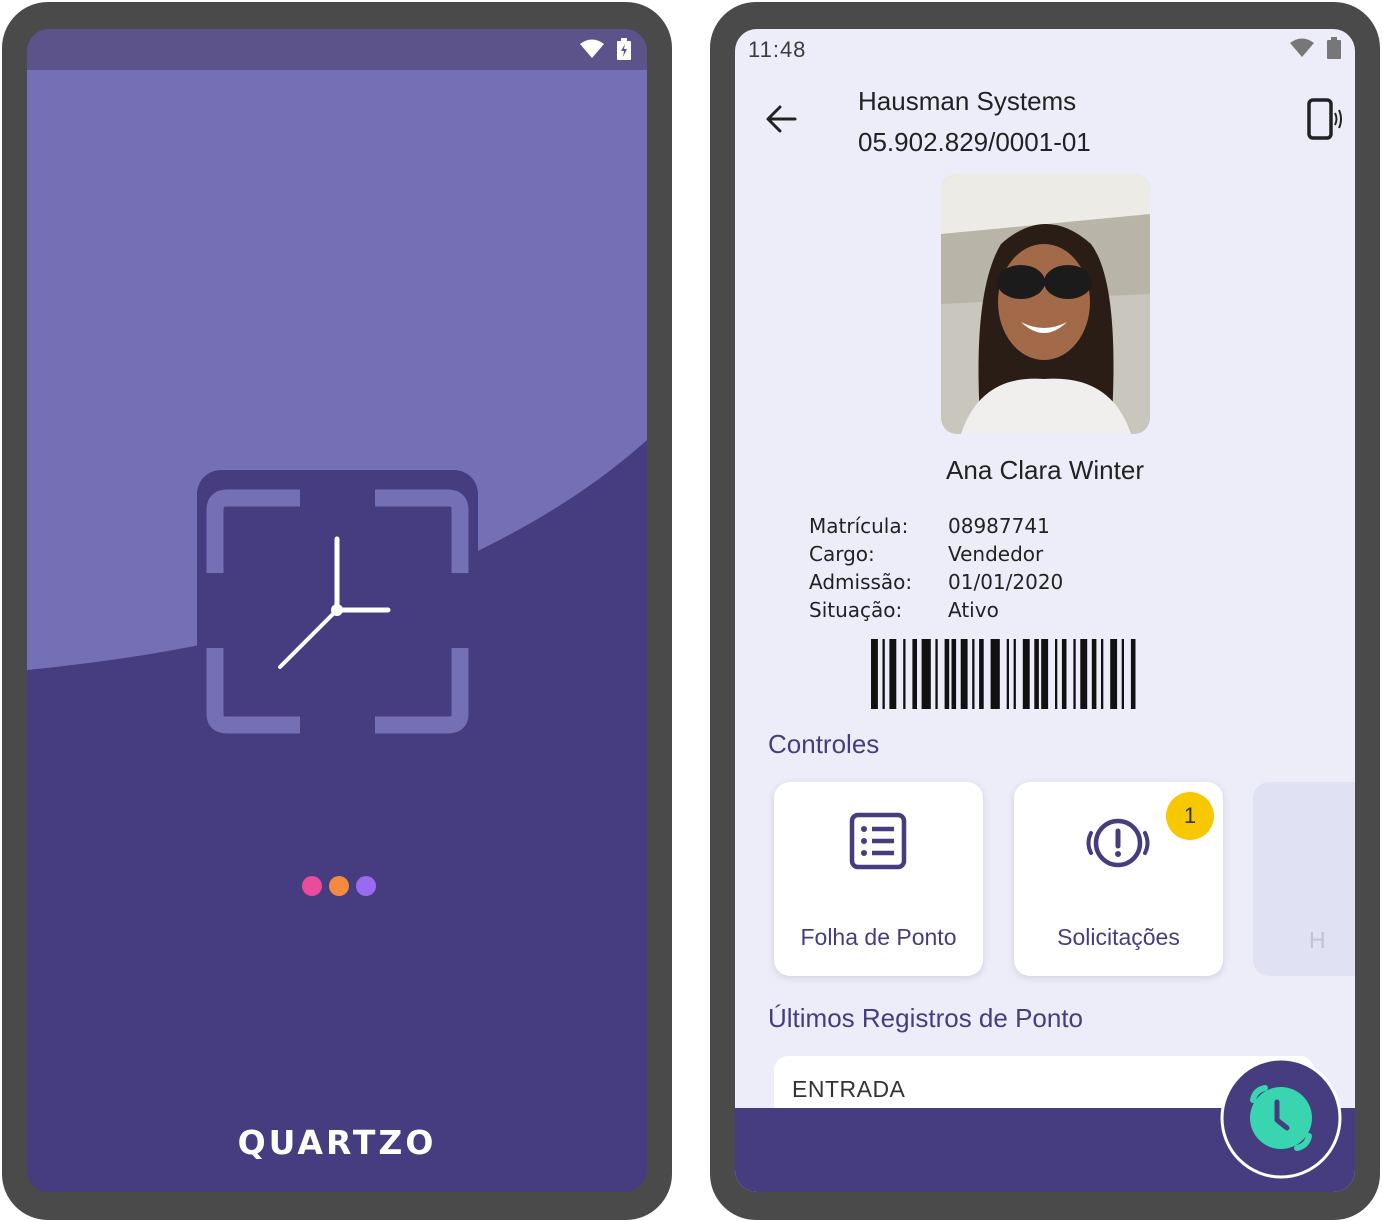 The width and height of the screenshot is (1382, 1221). What do you see at coordinates (337, 602) in the screenshot?
I see `quartzo-logo-icon` at bounding box center [337, 602].